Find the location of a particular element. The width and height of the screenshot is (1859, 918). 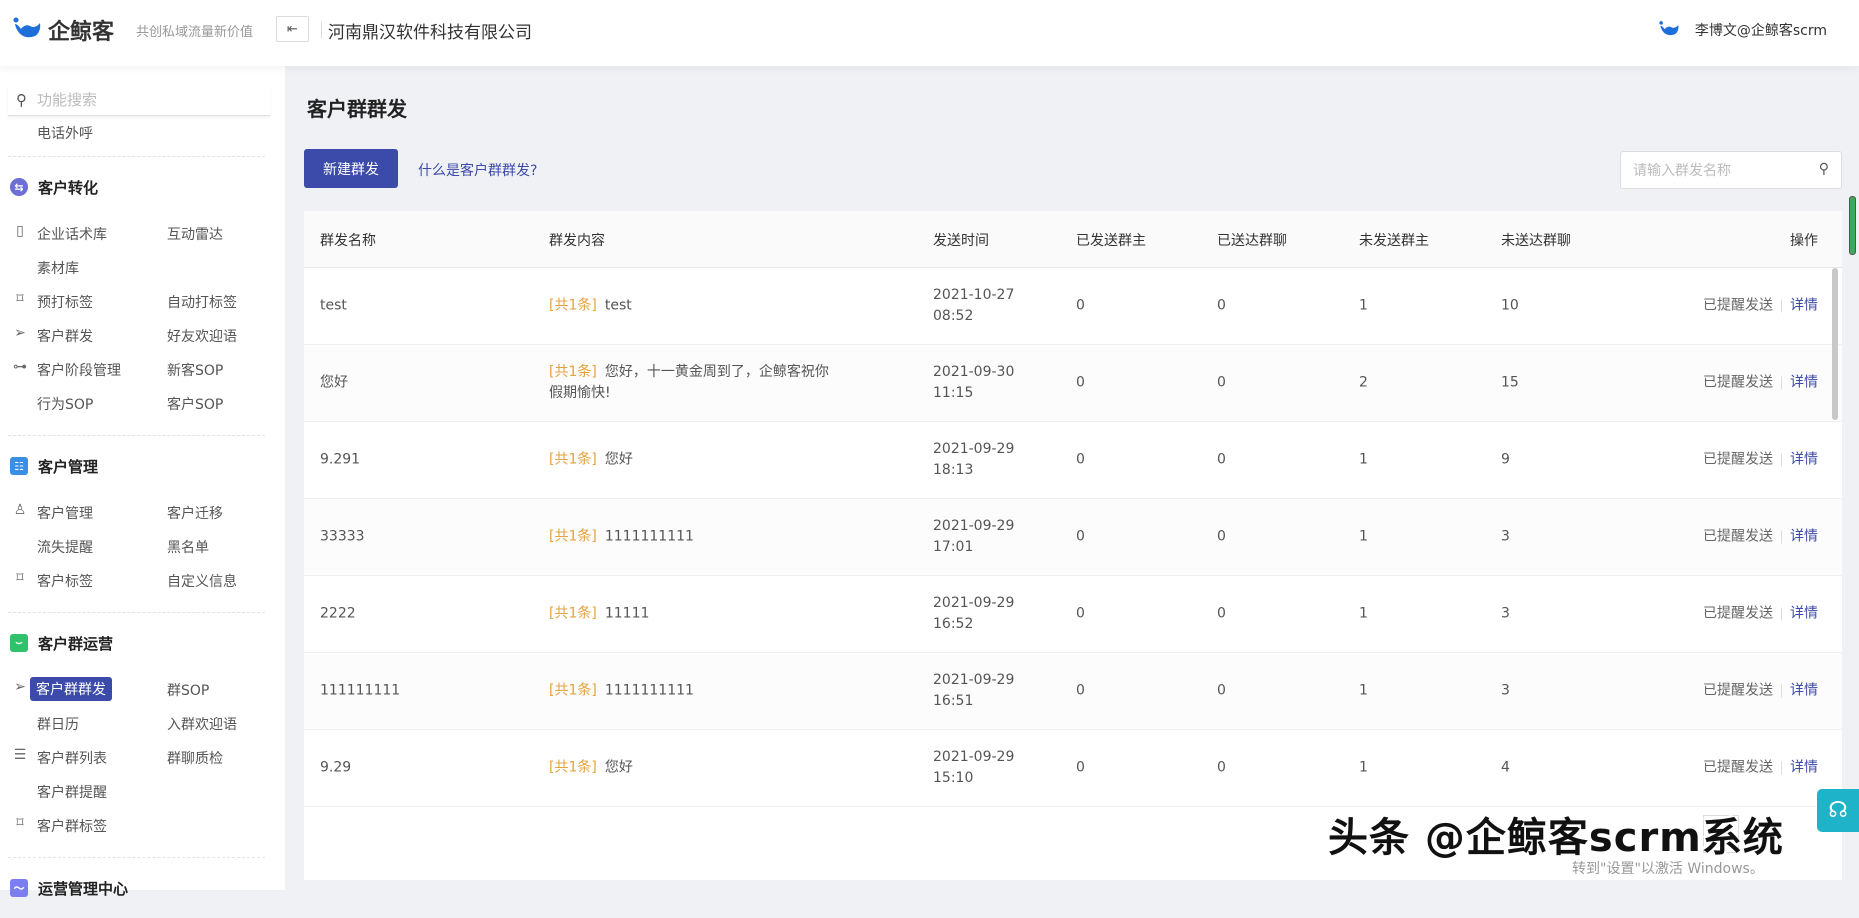

count-unsent-owner: 1 is located at coordinates (1363, 305).